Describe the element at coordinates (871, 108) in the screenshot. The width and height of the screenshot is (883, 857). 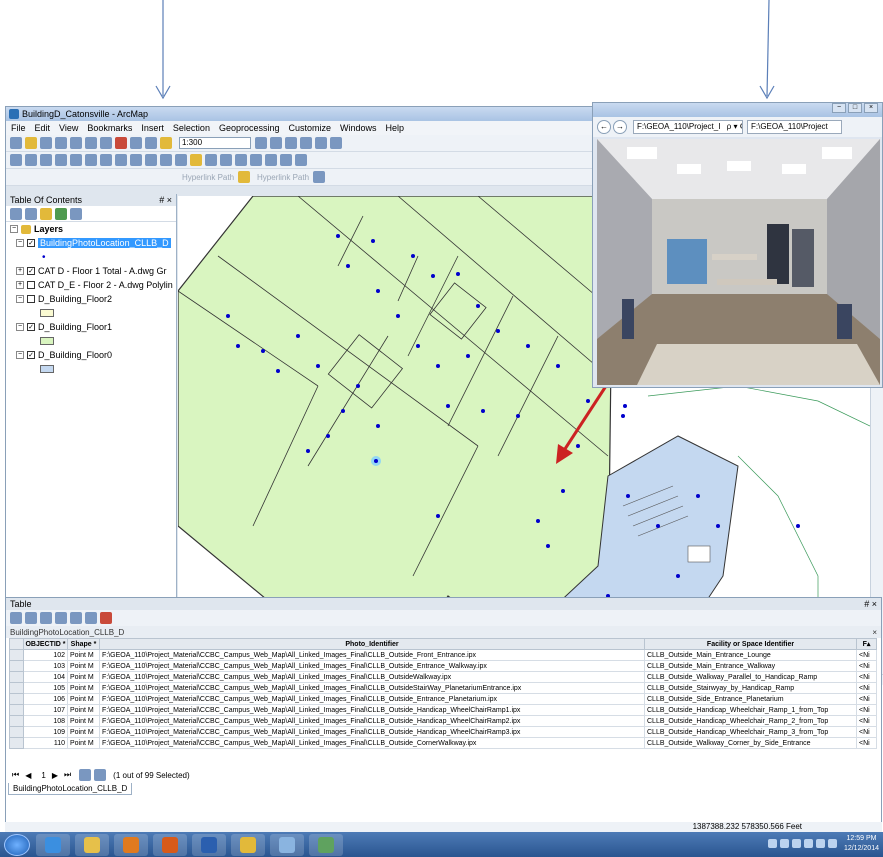
I see `close-button: ×` at that location.